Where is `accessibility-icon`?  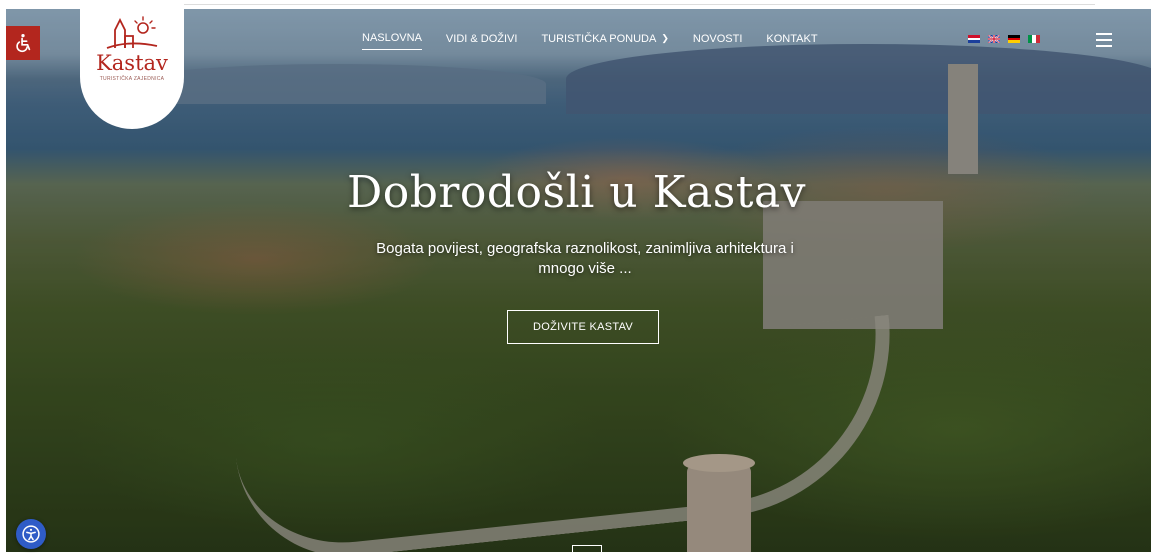
accessibility-icon is located at coordinates (31, 534).